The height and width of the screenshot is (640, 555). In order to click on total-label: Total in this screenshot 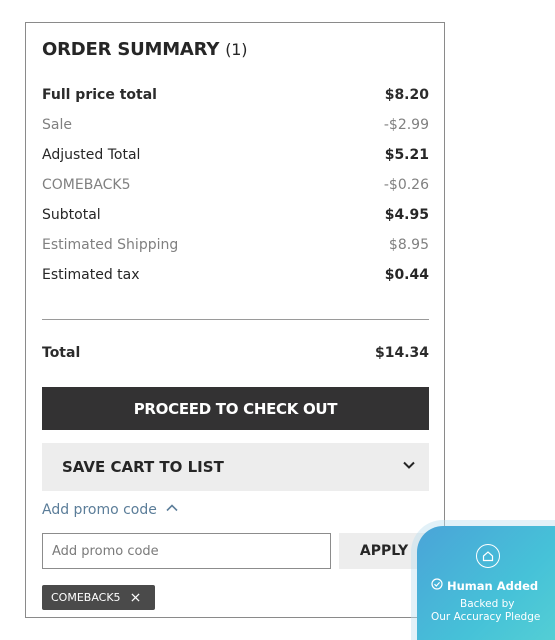, I will do `click(61, 353)`.